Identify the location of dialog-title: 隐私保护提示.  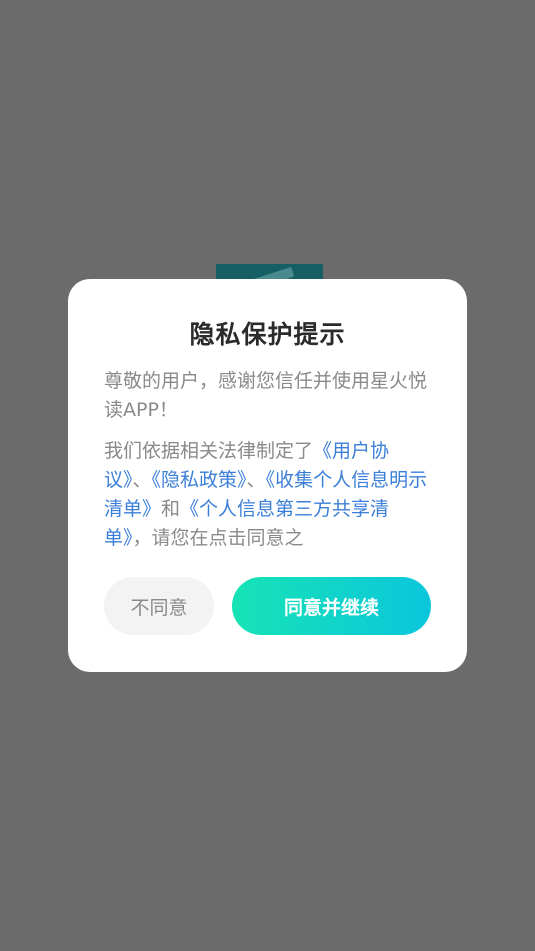
(267, 334).